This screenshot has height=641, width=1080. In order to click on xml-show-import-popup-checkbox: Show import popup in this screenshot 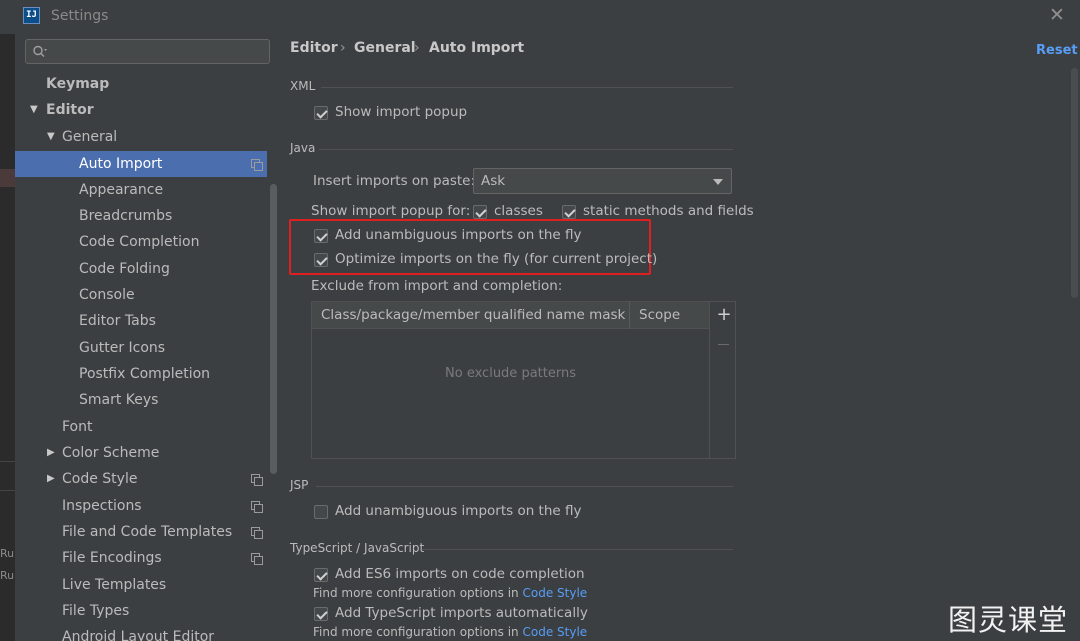, I will do `click(414, 114)`.